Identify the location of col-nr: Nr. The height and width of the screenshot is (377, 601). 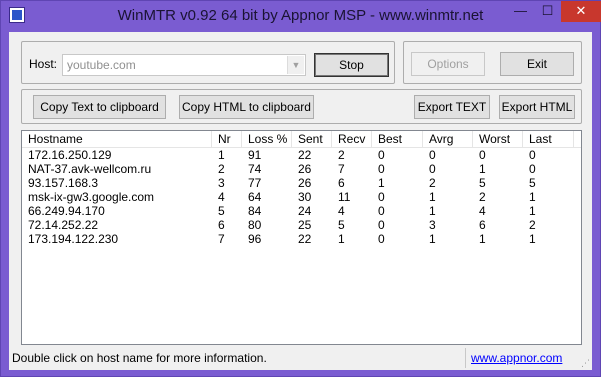
(227, 139).